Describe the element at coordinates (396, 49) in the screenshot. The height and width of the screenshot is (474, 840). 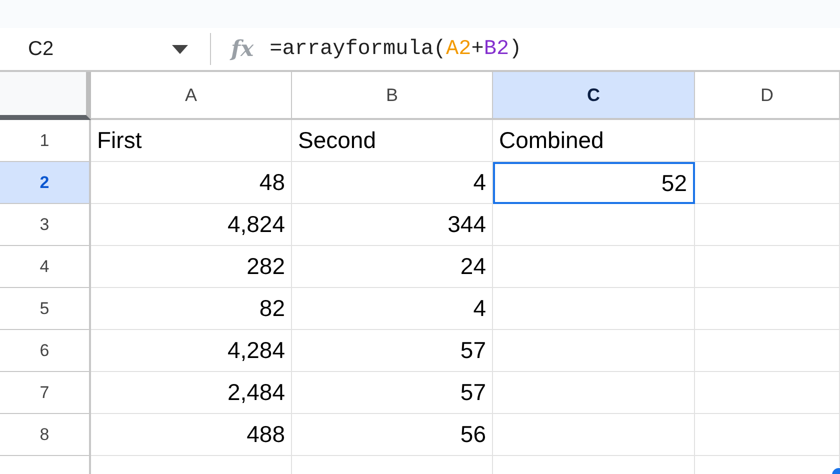
I see `formula-input: =arrayformula(A2+B2)` at that location.